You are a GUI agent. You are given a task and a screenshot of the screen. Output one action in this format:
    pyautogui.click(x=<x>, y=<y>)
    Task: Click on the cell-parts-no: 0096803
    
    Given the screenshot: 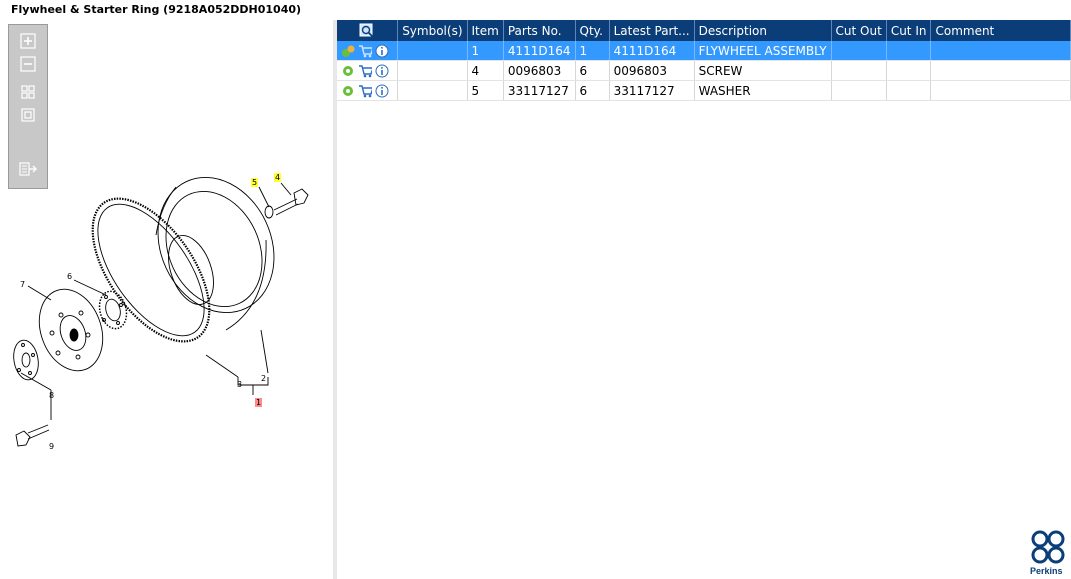 What is the action you would take?
    pyautogui.click(x=539, y=70)
    